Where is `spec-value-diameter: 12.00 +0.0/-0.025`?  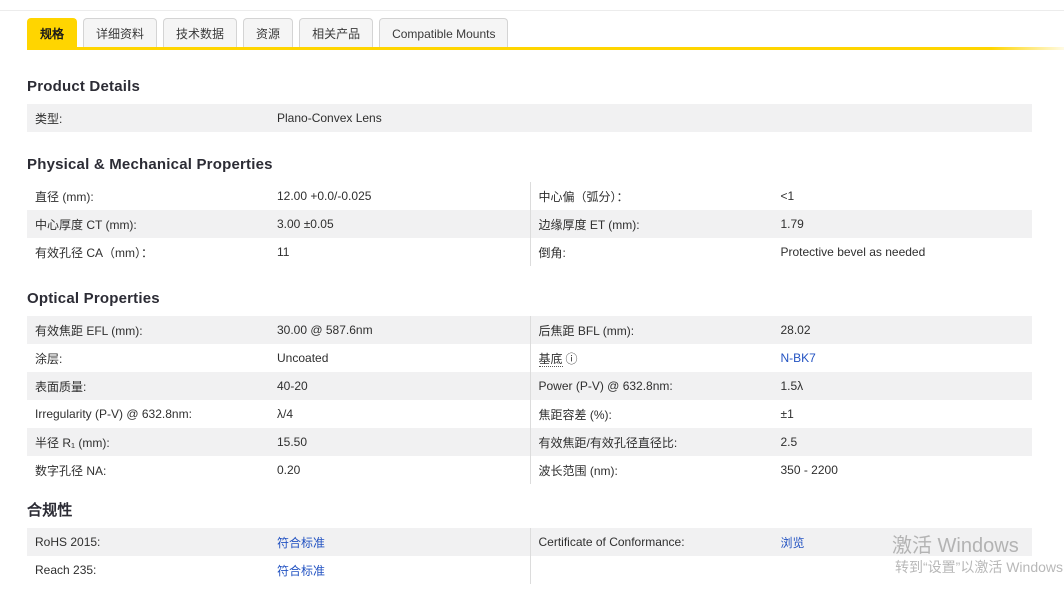
spec-value-diameter: 12.00 +0.0/-0.025 is located at coordinates (324, 196).